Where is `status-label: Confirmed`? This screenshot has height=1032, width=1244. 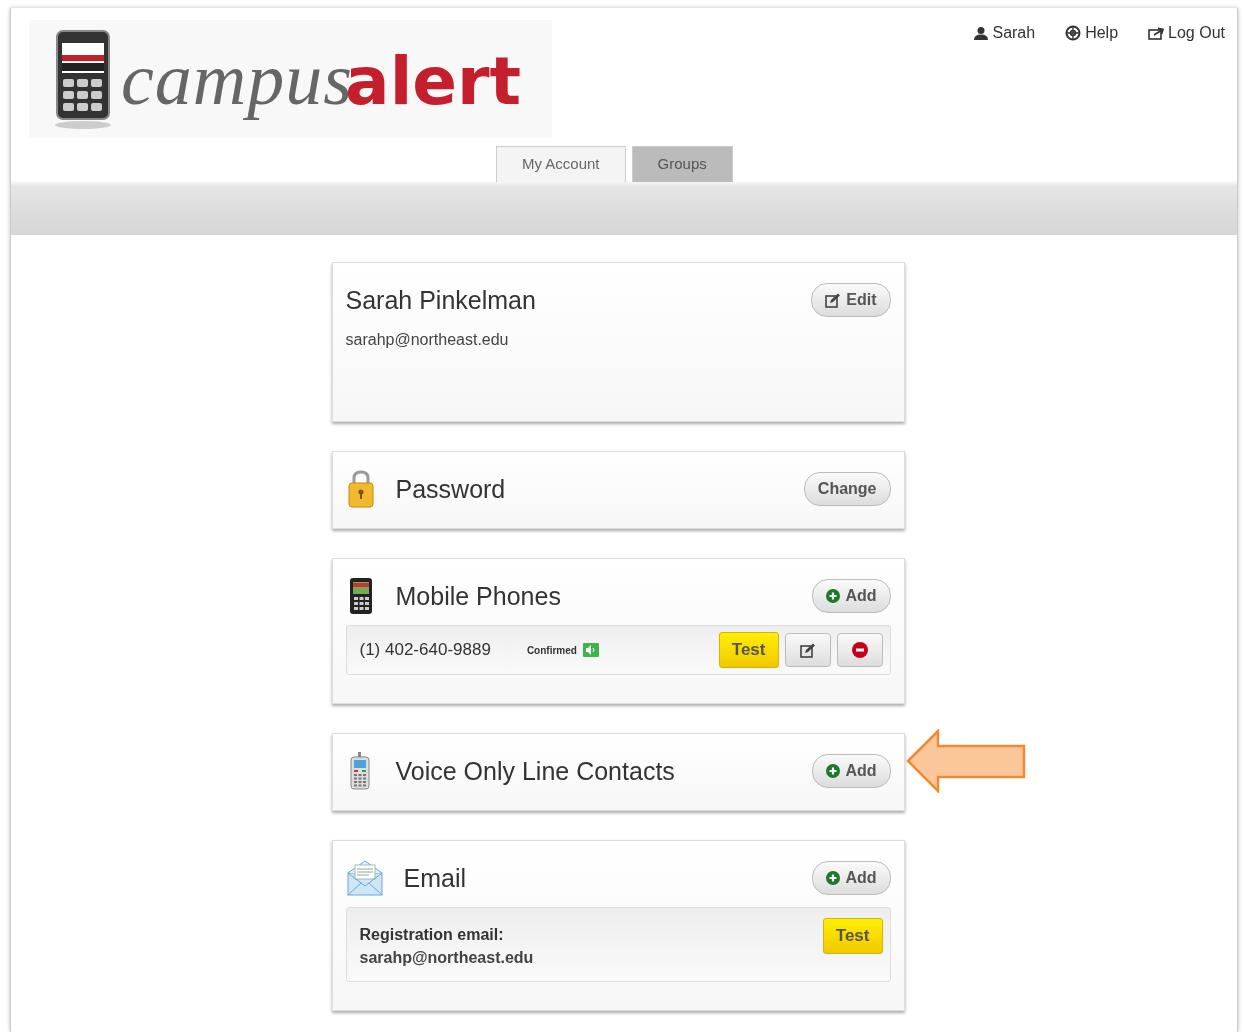 status-label: Confirmed is located at coordinates (551, 650).